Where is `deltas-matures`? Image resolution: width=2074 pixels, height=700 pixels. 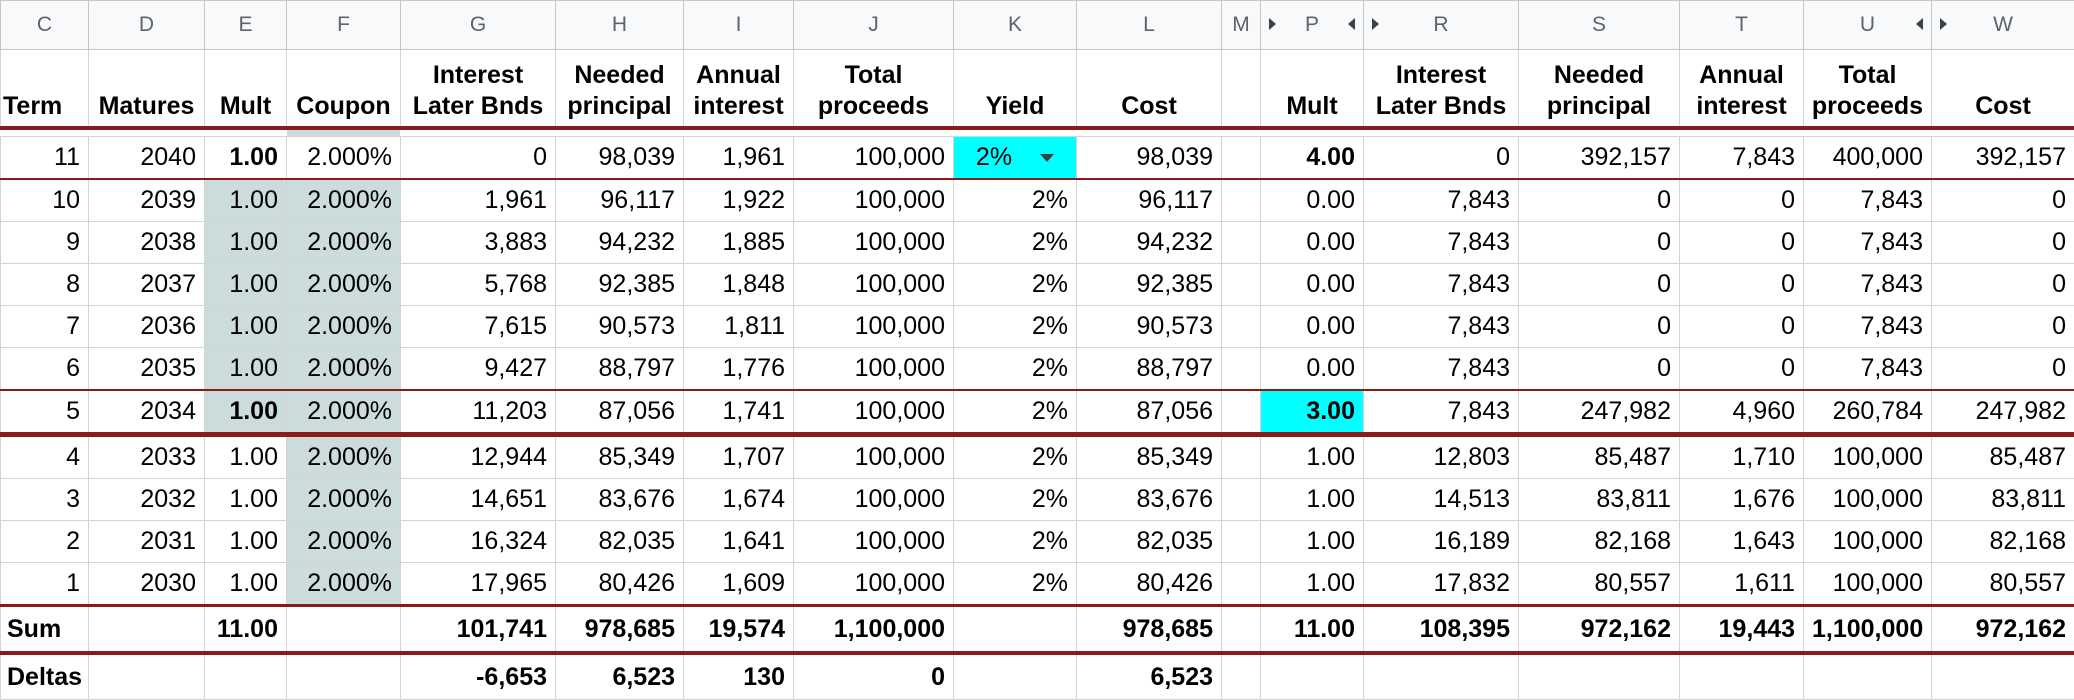
deltas-matures is located at coordinates (147, 676).